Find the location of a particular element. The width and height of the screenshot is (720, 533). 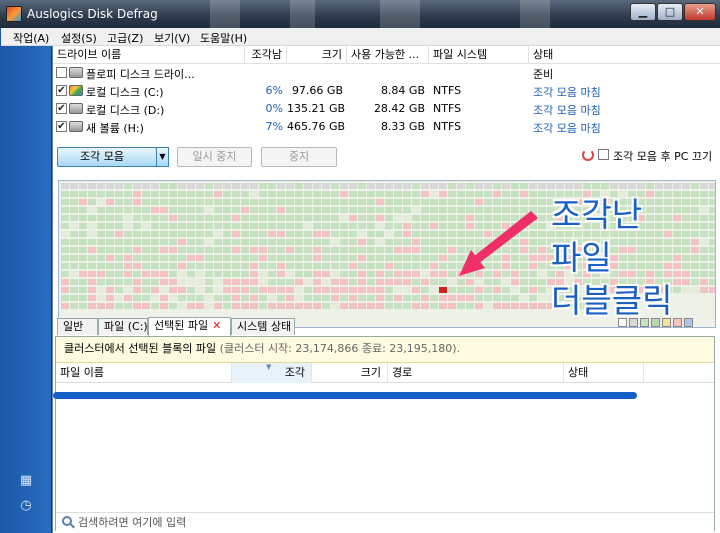

drive-status: 조각 모음 마침 is located at coordinates (567, 128).